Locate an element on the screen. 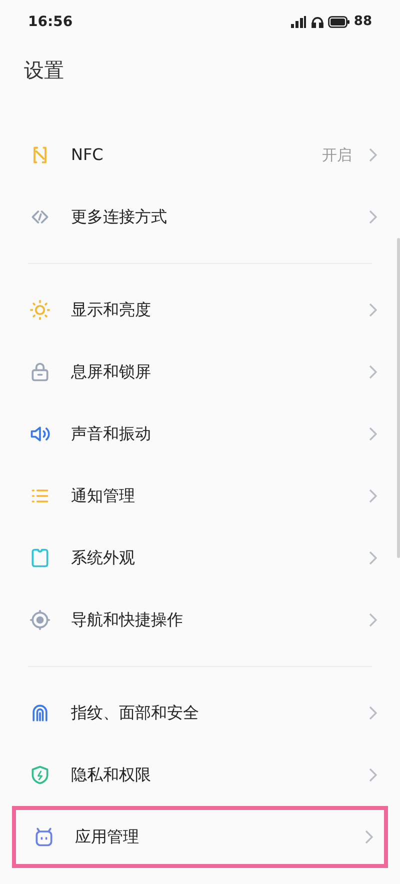 Image resolution: width=400 pixels, height=884 pixels. item-label: 息屏和锁屏 is located at coordinates (111, 372).